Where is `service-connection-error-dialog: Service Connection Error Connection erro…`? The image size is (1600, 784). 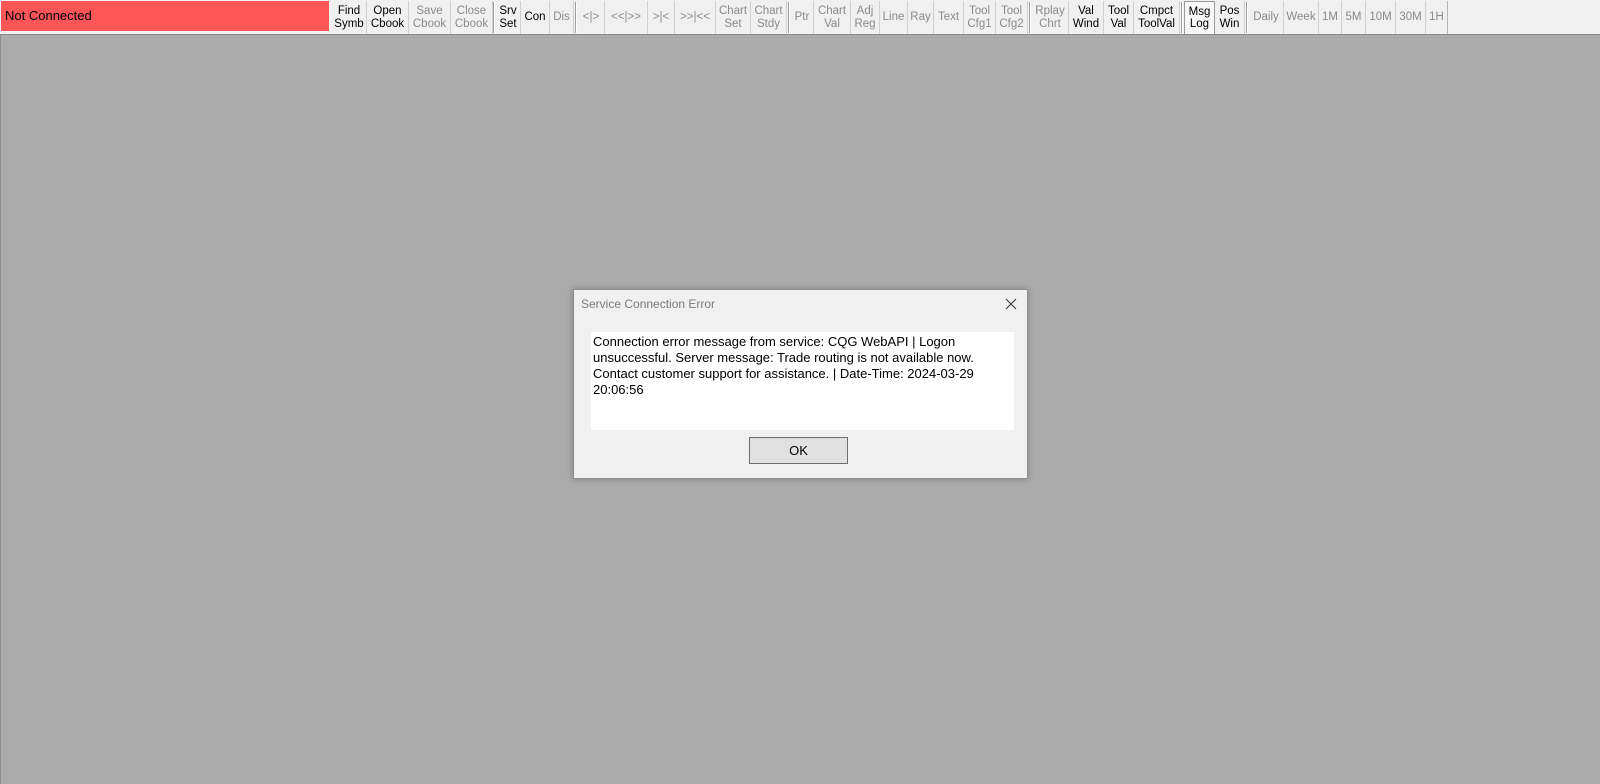
service-connection-error-dialog: Service Connection Error Connection erro… is located at coordinates (800, 384).